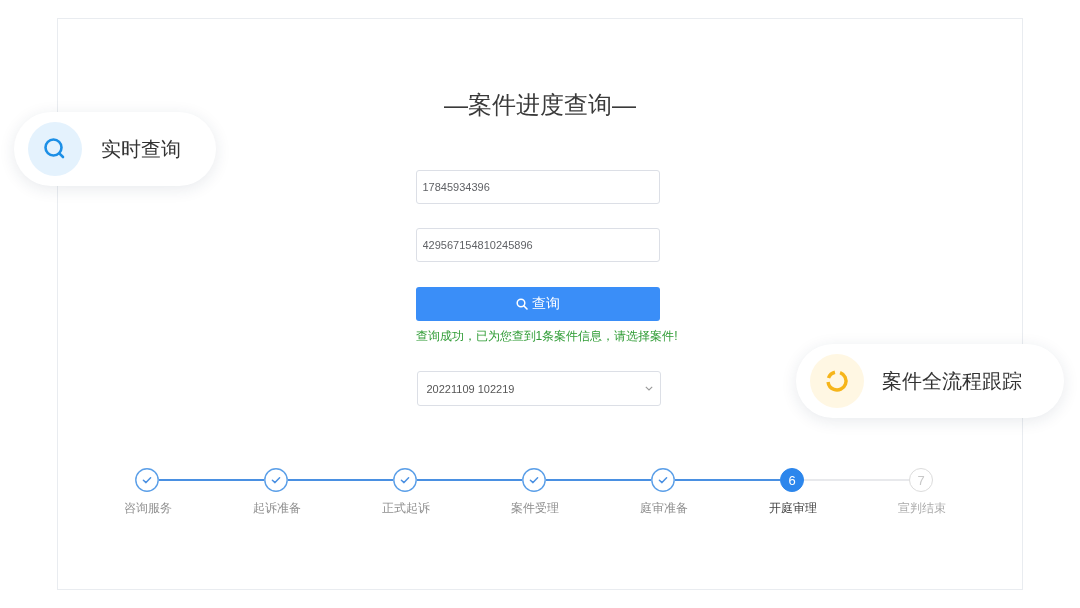  Describe the element at coordinates (537, 187) in the screenshot. I see `input-field: 17845934396` at that location.